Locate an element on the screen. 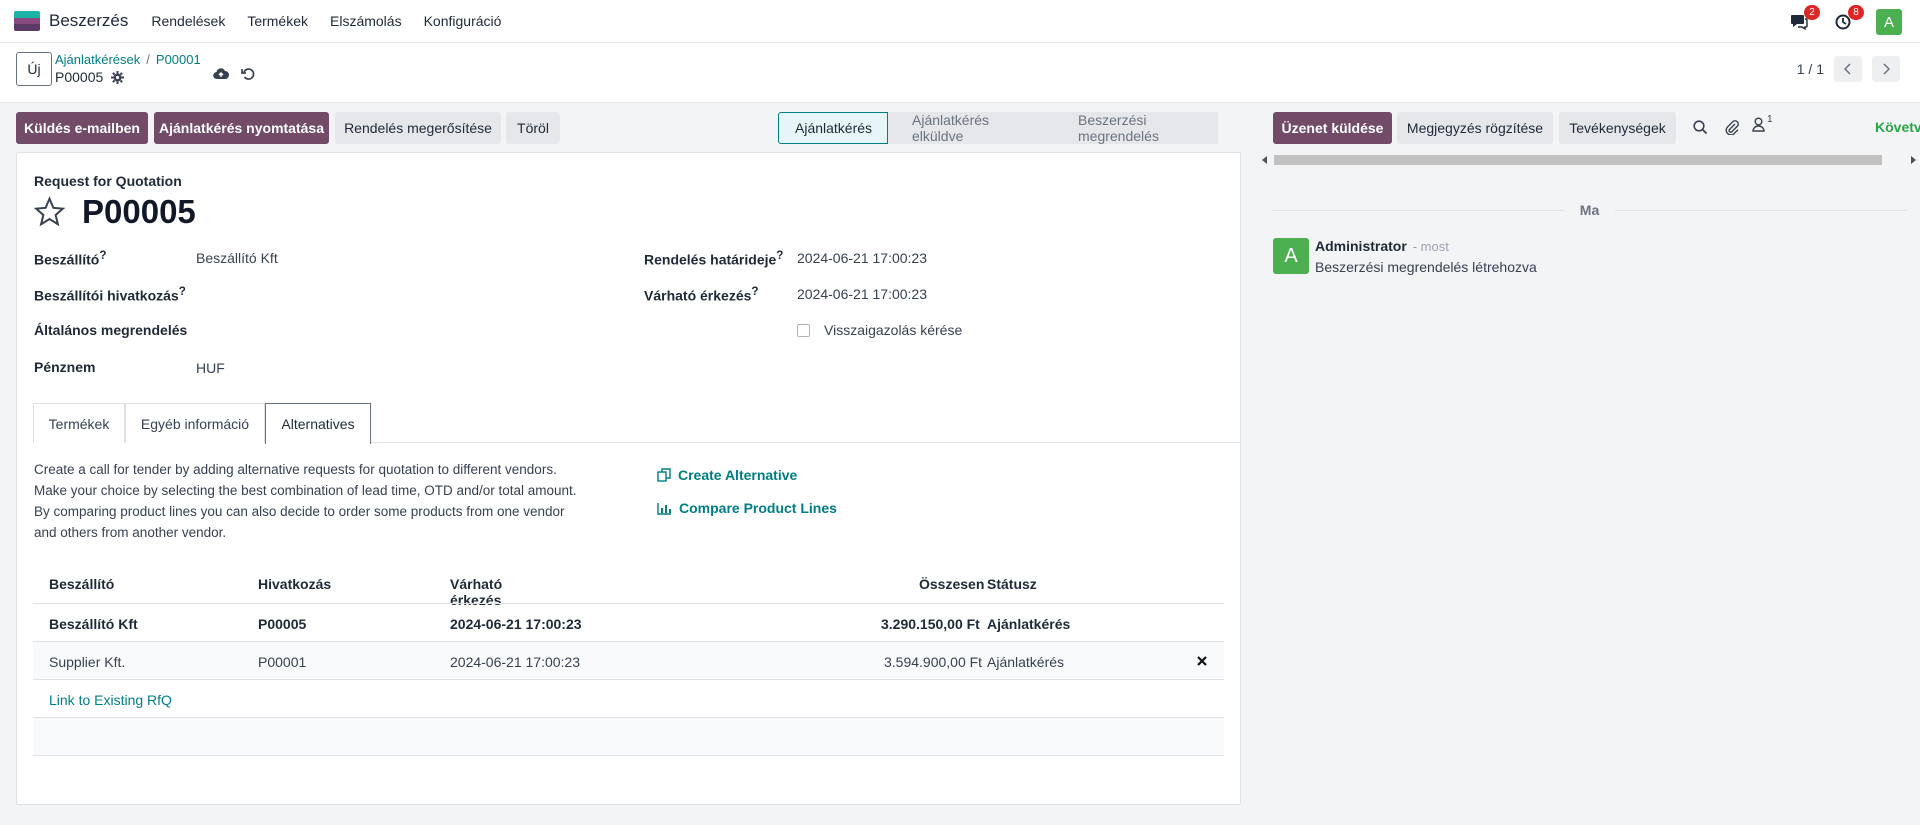 The height and width of the screenshot is (825, 1920). pager-previous is located at coordinates (1848, 69).